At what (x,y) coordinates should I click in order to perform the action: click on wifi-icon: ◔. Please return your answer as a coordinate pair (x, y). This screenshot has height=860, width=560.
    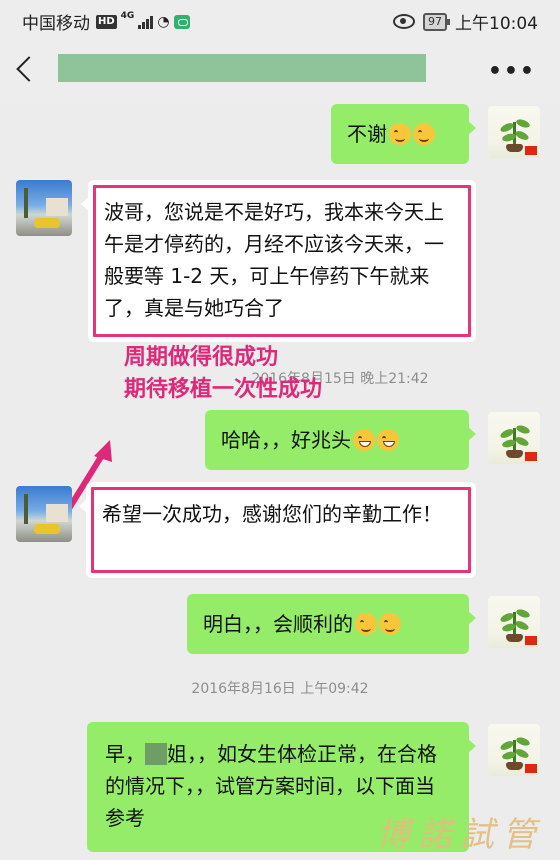
    Looking at the image, I should click on (163, 21).